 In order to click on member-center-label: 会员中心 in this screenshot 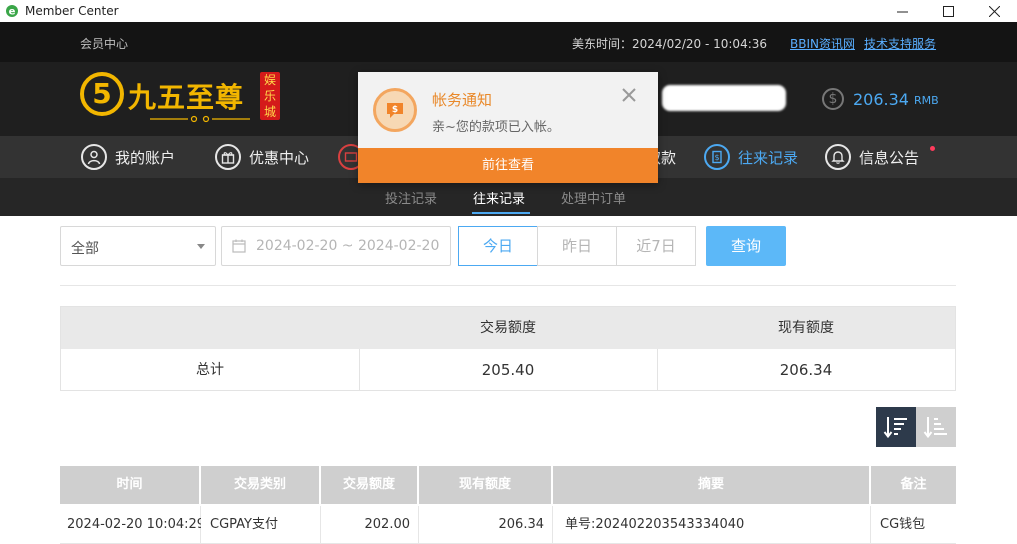, I will do `click(104, 44)`.